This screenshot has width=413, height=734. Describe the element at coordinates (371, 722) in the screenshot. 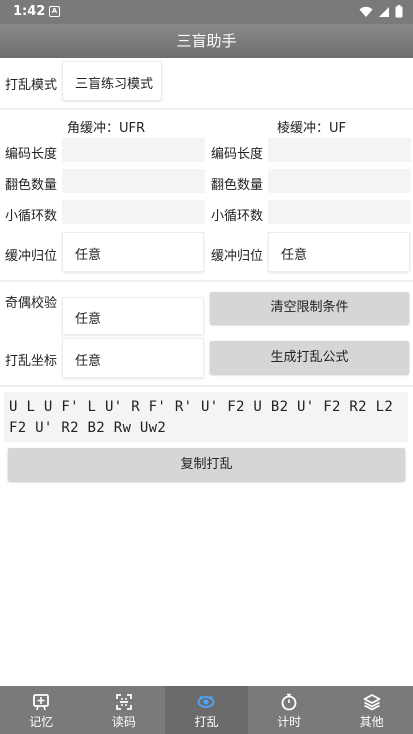

I see `nav-label: 其他` at that location.